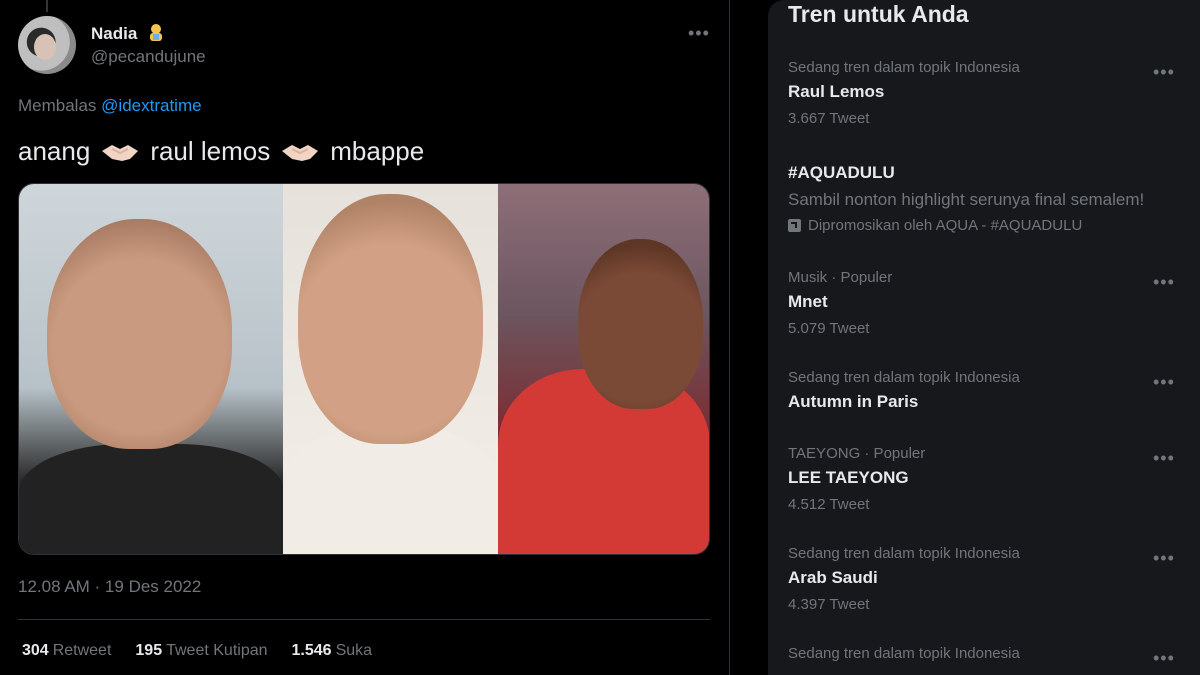  Describe the element at coordinates (984, 306) in the screenshot. I see `trend-item: Musik · Populer Mnet 5.079 Tweet •••` at that location.